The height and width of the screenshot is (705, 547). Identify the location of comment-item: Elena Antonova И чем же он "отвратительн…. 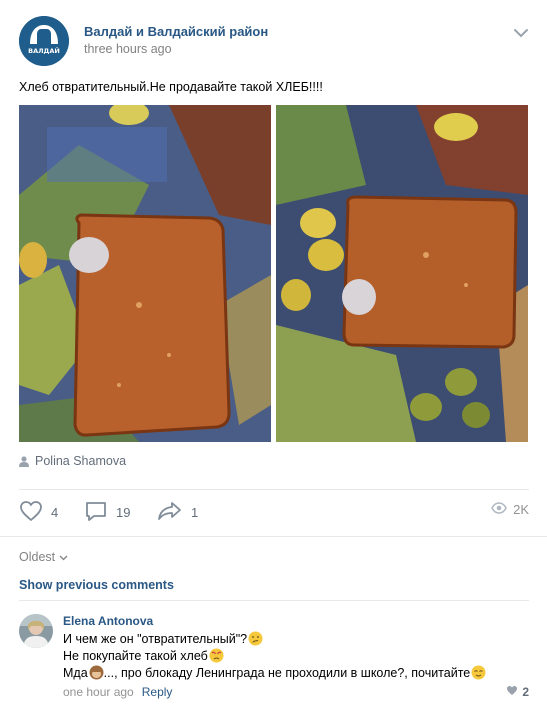
(274, 657).